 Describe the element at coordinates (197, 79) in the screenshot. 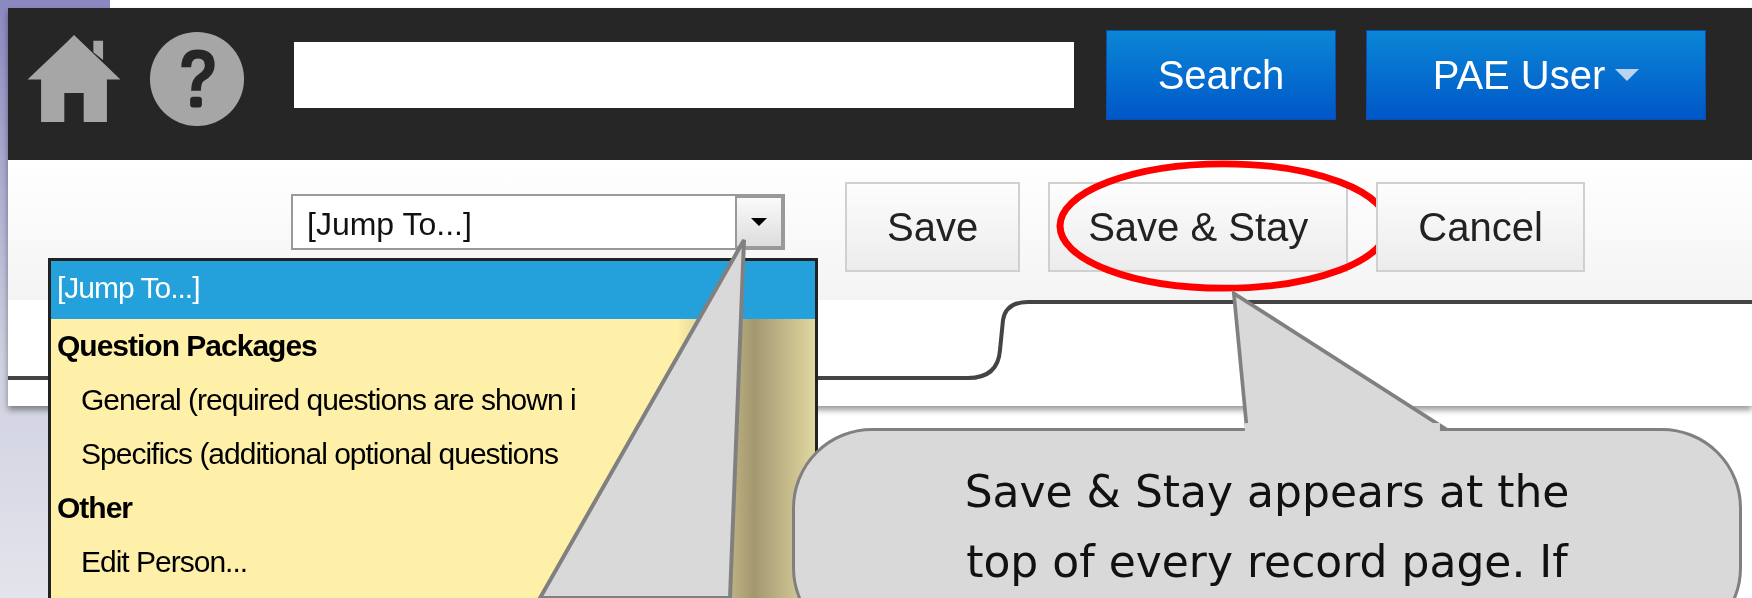

I see `help-icon` at that location.